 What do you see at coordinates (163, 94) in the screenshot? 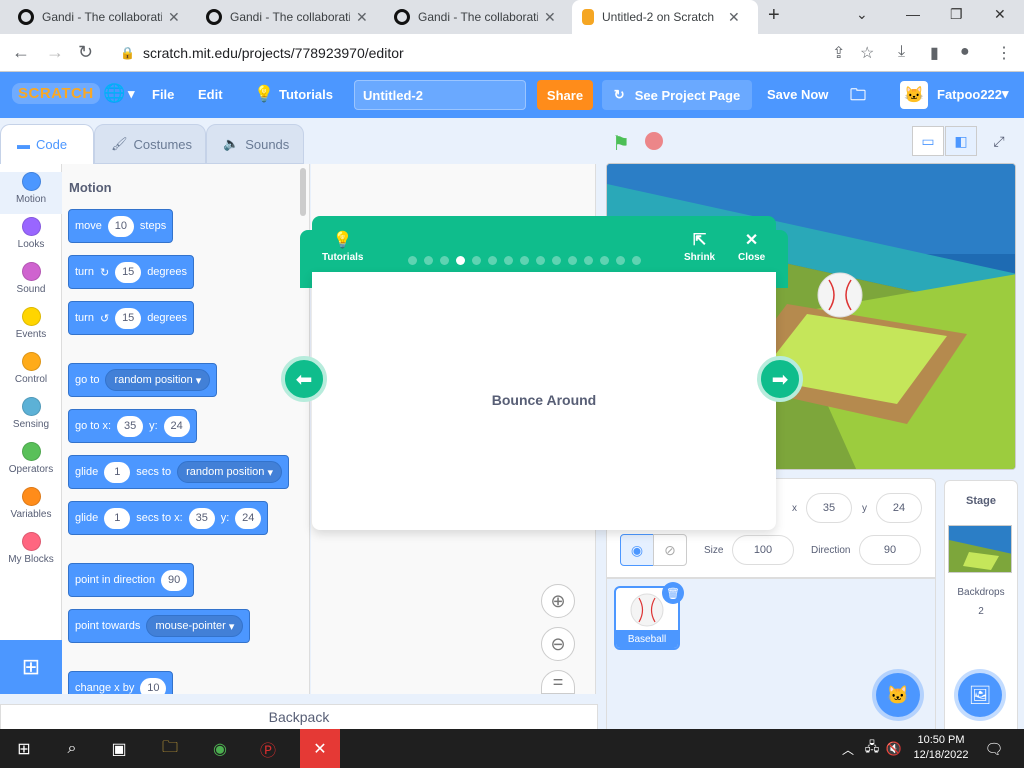
I see `file-menu: File` at bounding box center [163, 94].